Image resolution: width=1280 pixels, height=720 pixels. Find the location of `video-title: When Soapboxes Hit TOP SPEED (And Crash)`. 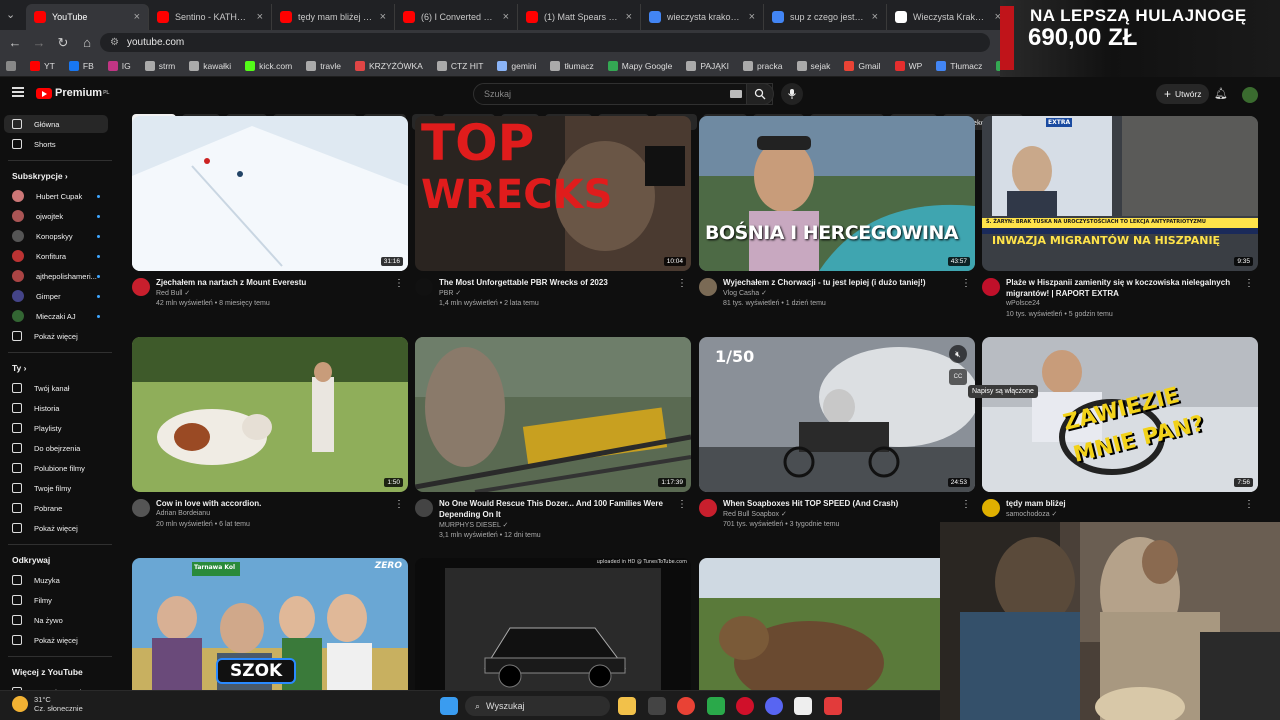

video-title: When Soapboxes Hit TOP SPEED (And Crash) is located at coordinates (841, 503).